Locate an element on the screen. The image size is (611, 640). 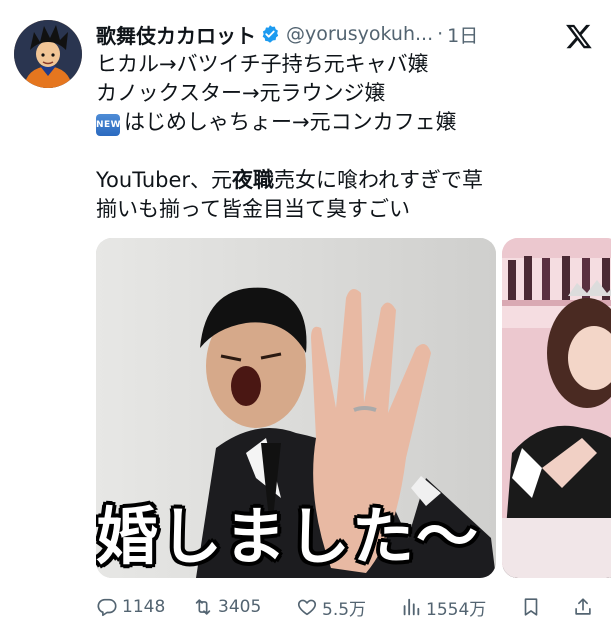
share-button is located at coordinates (585, 607).